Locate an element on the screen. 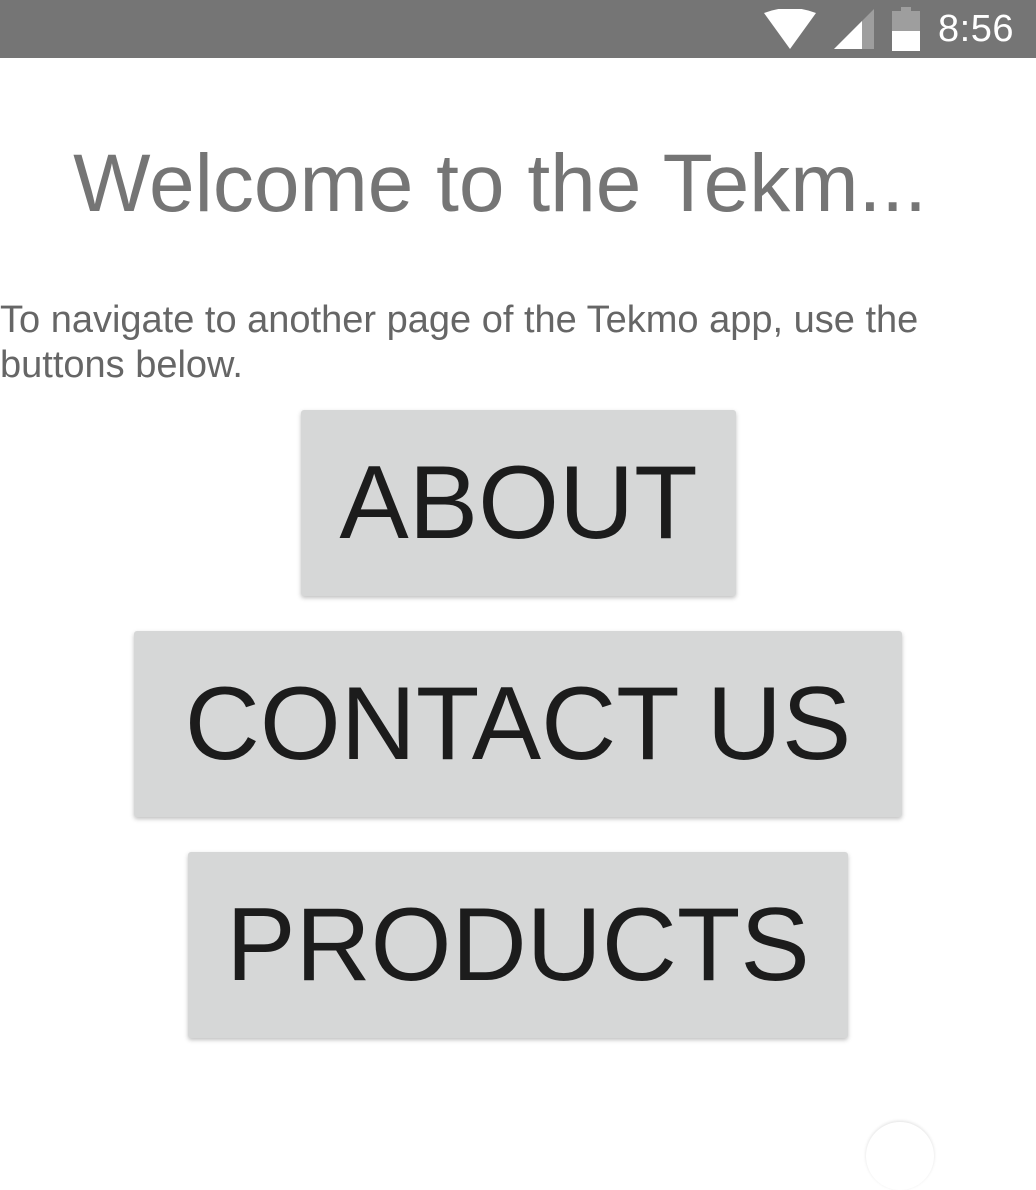  status-bar: 8:56 is located at coordinates (518, 29).